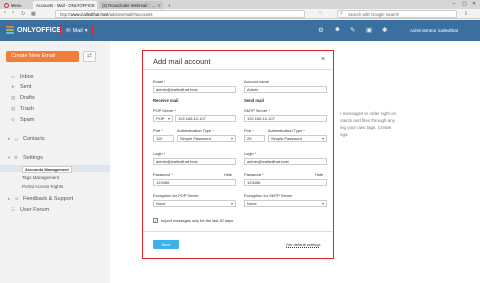  Describe the element at coordinates (474, 4) in the screenshot. I see `window-close-icon: ✕` at that location.